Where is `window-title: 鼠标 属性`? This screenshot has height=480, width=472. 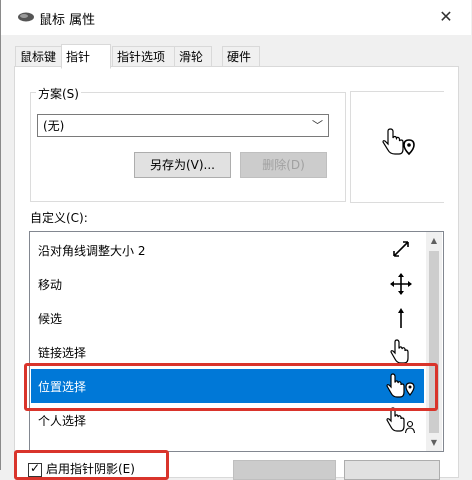 window-title: 鼠标 属性 is located at coordinates (67, 20).